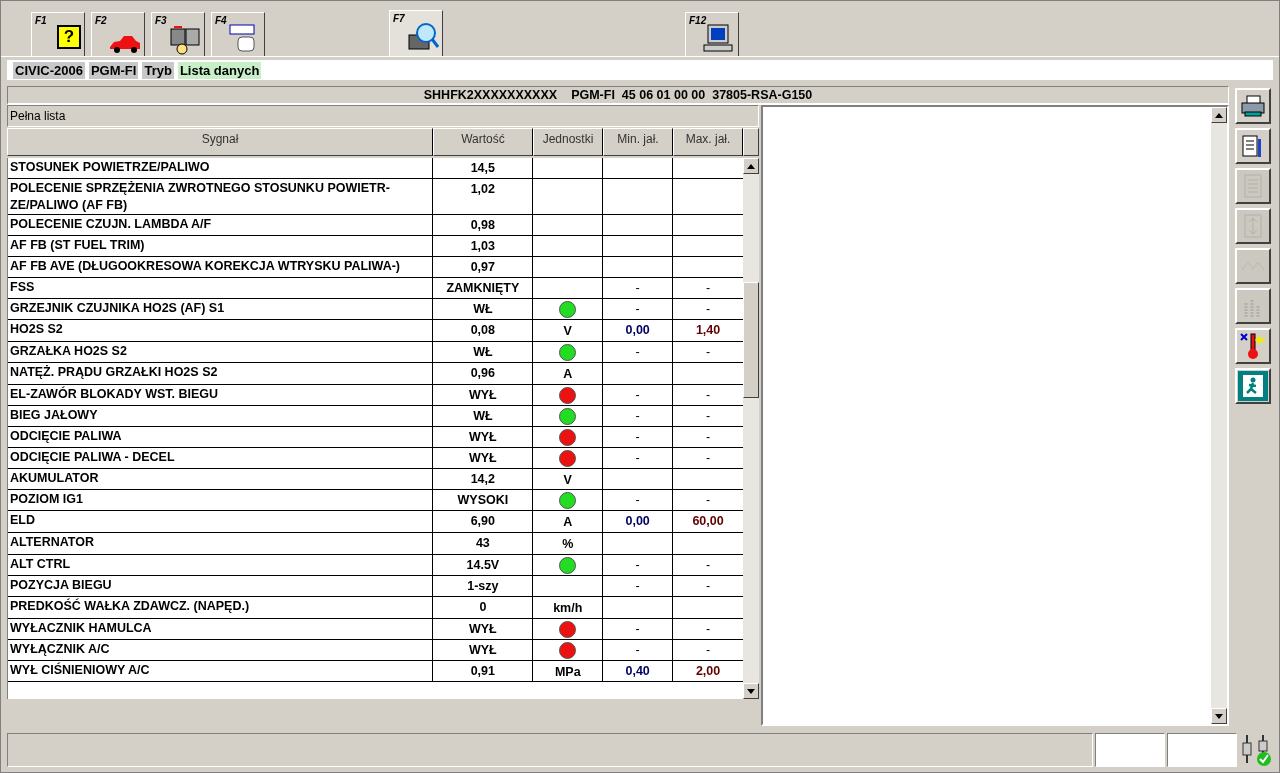 The image size is (1280, 773). Describe the element at coordinates (708, 142) in the screenshot. I see `column-header: Max. jał.` at that location.